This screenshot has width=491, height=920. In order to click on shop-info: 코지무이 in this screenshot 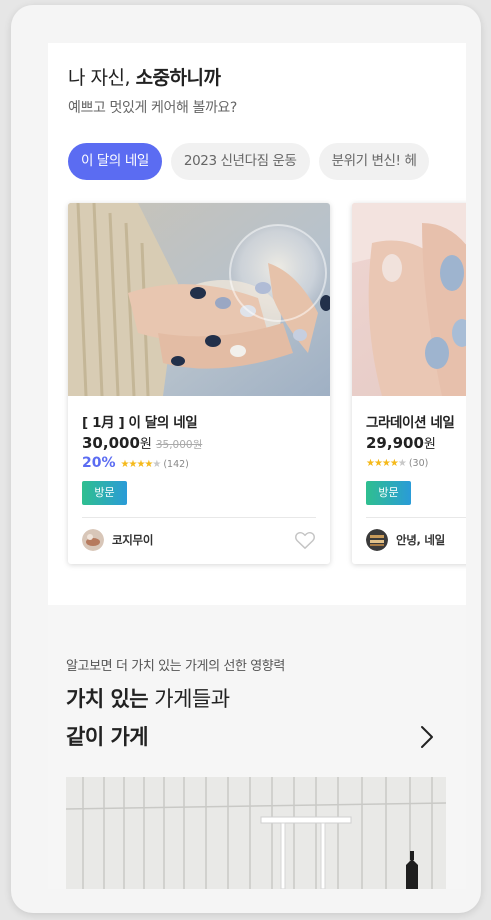, I will do `click(117, 540)`.